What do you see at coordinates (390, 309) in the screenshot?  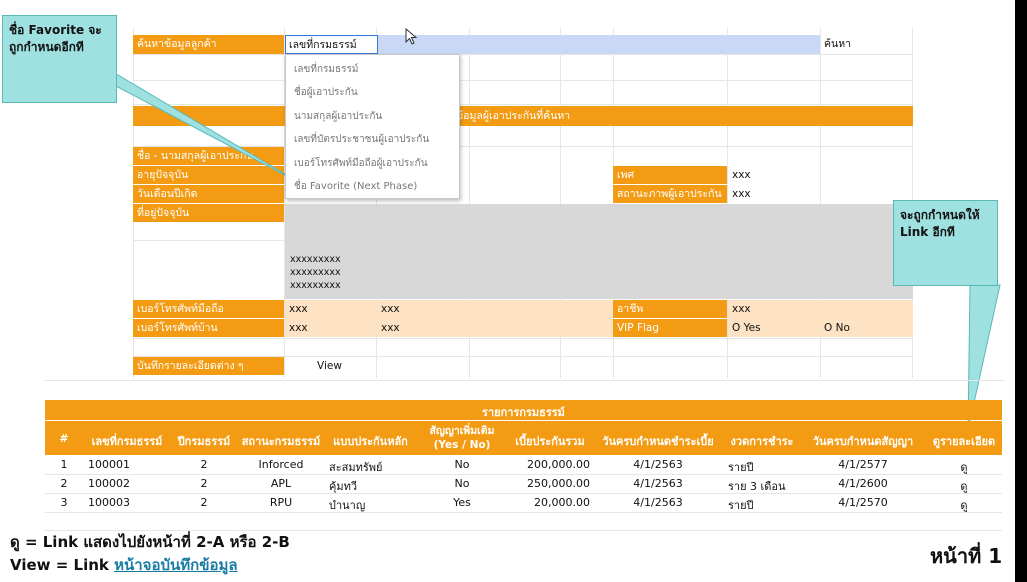 I see `mobile-value-2: xxx` at bounding box center [390, 309].